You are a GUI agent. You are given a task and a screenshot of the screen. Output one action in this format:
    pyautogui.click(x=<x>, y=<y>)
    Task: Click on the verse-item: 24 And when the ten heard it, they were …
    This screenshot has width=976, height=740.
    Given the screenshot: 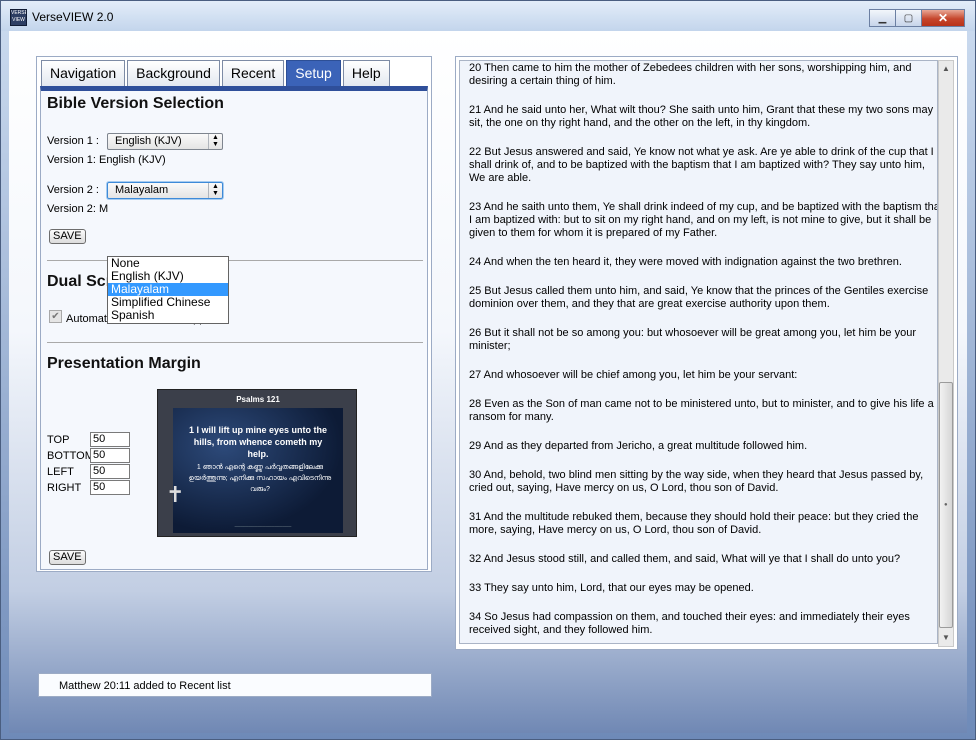 What is the action you would take?
    pyautogui.click(x=703, y=262)
    